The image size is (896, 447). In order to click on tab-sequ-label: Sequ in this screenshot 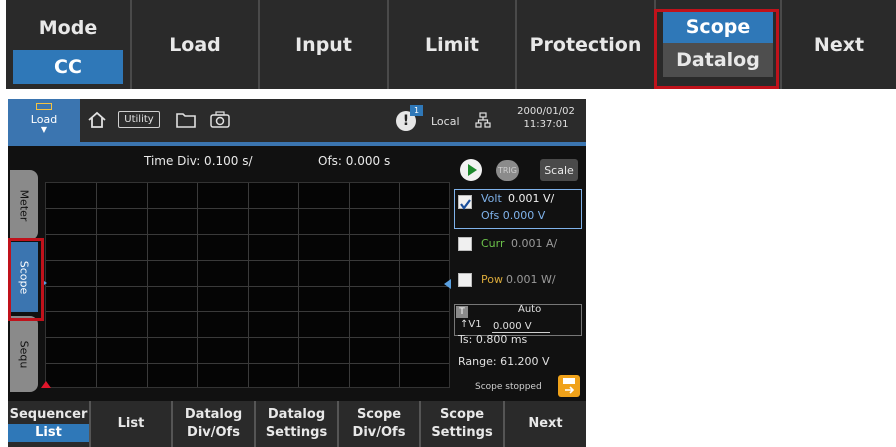, I will do `click(24, 354)`.